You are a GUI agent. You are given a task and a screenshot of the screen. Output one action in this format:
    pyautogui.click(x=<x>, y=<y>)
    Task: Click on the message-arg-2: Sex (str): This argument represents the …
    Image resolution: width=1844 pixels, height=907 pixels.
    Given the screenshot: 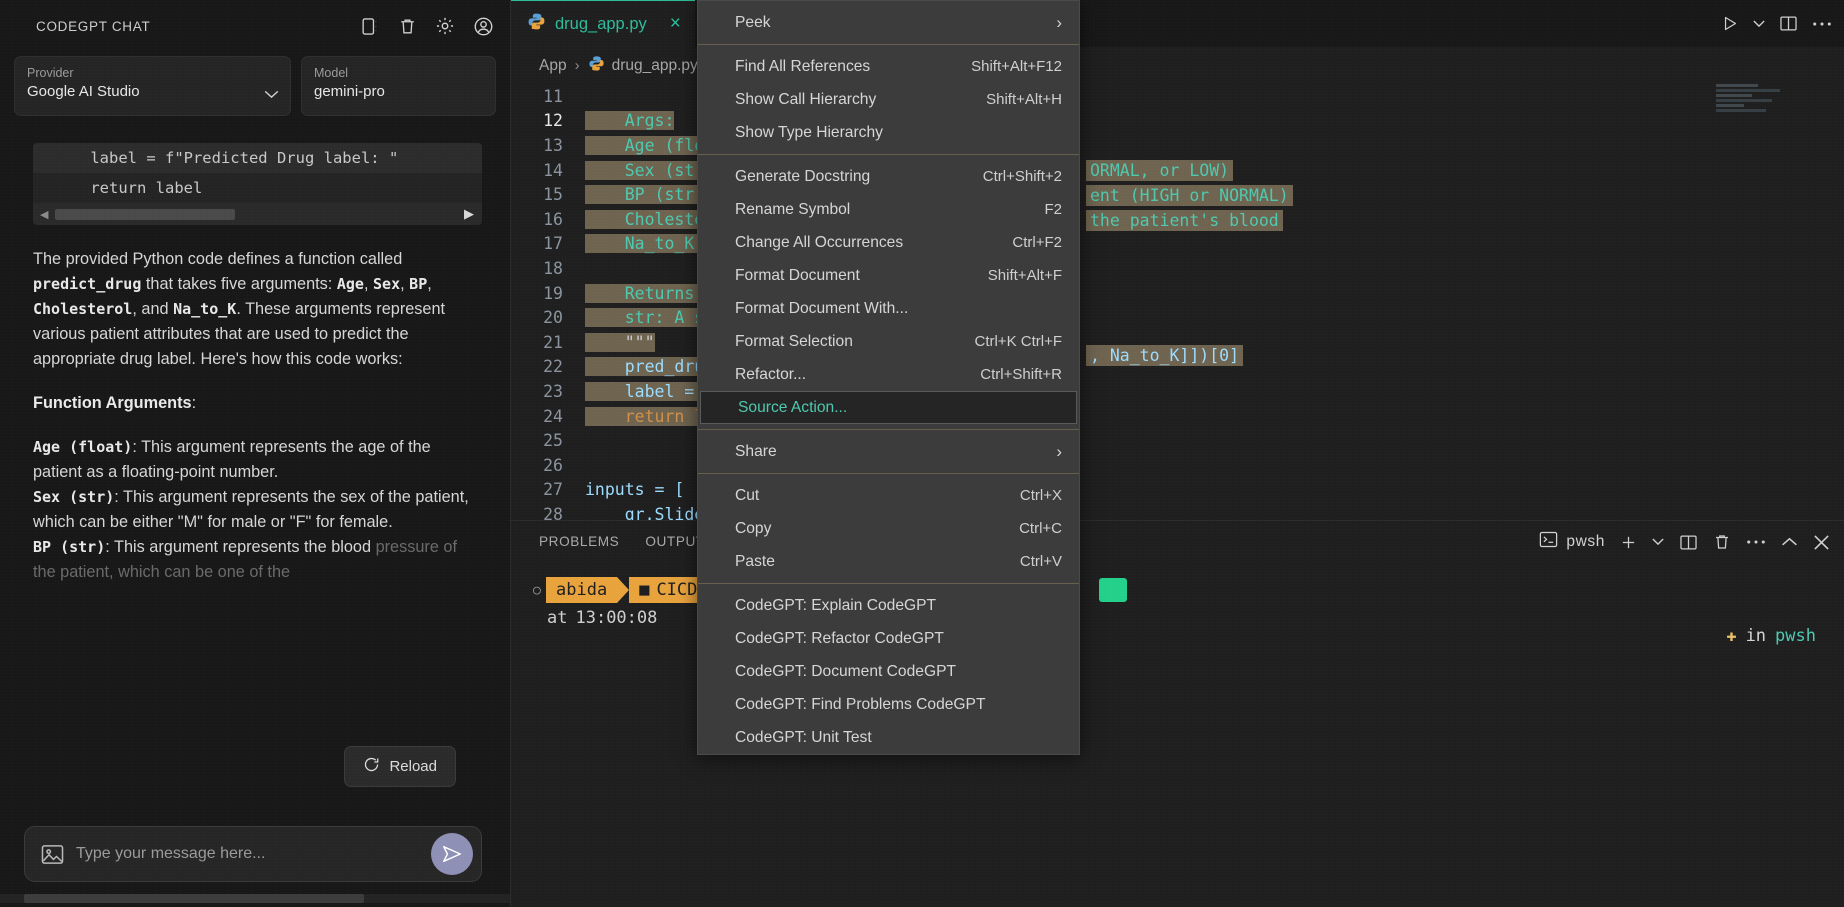 What is the action you would take?
    pyautogui.click(x=253, y=510)
    